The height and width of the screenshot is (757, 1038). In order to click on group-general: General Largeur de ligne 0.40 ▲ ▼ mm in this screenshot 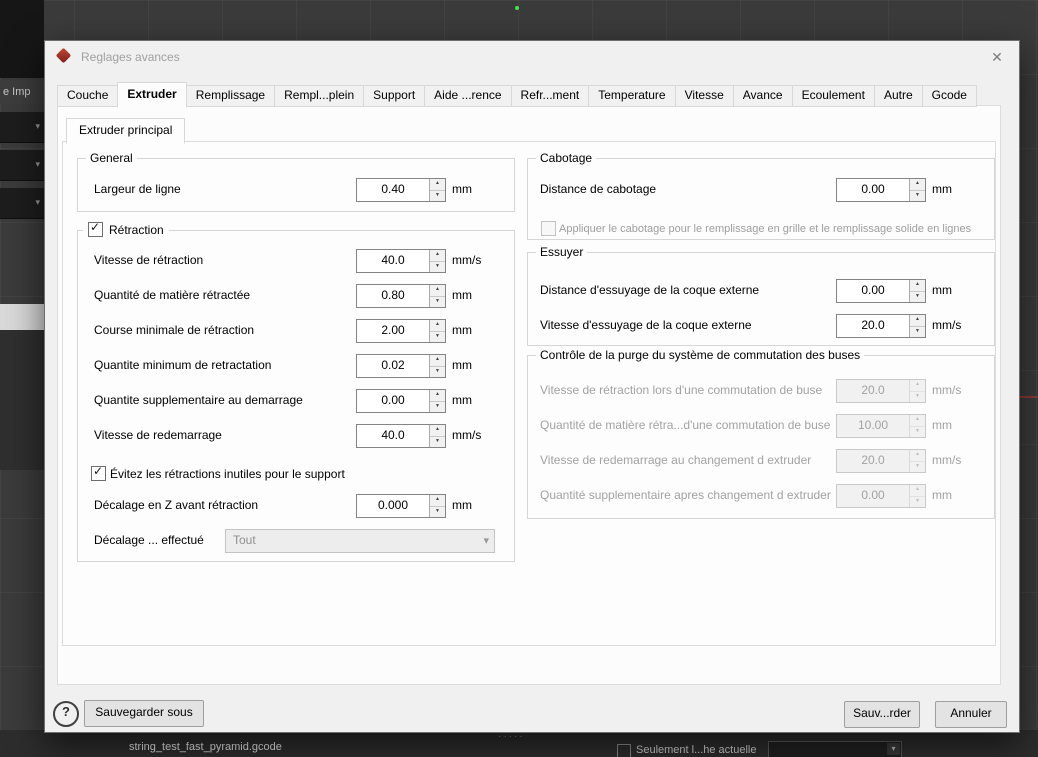, I will do `click(296, 181)`.